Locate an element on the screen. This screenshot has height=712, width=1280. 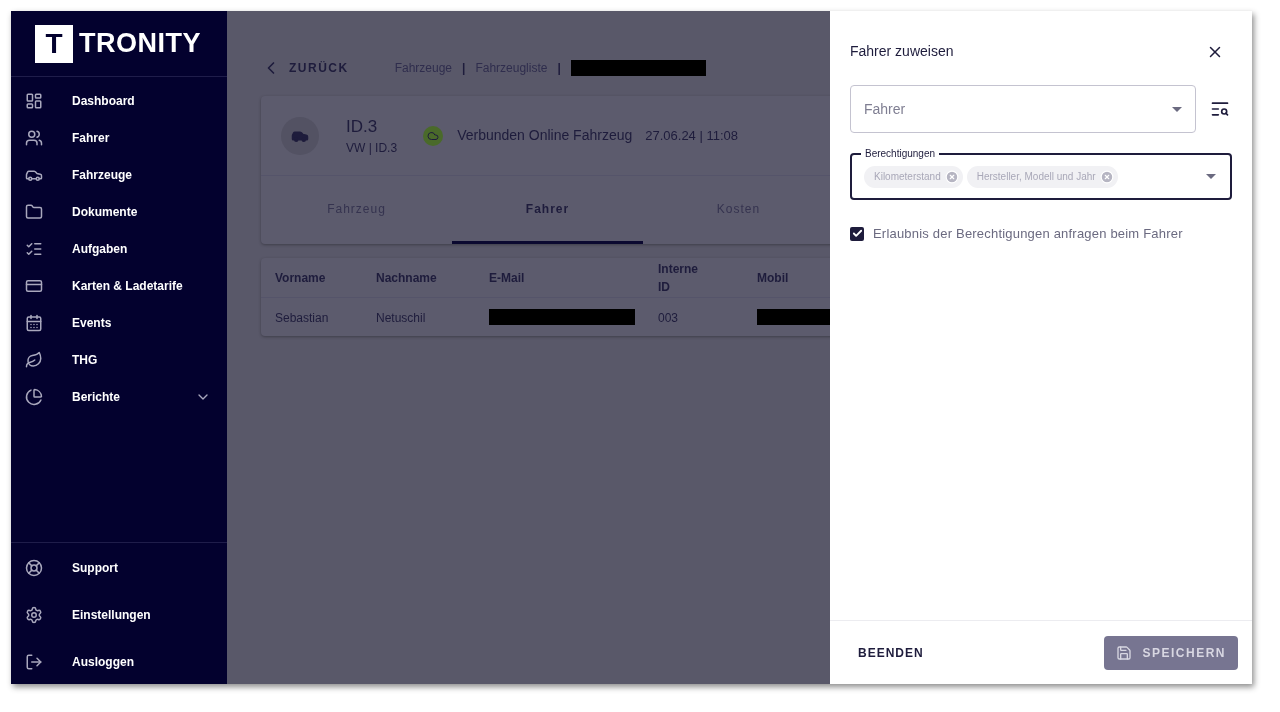
vehicle-status: Verbunden Online Fahrzeug is located at coordinates (545, 135).